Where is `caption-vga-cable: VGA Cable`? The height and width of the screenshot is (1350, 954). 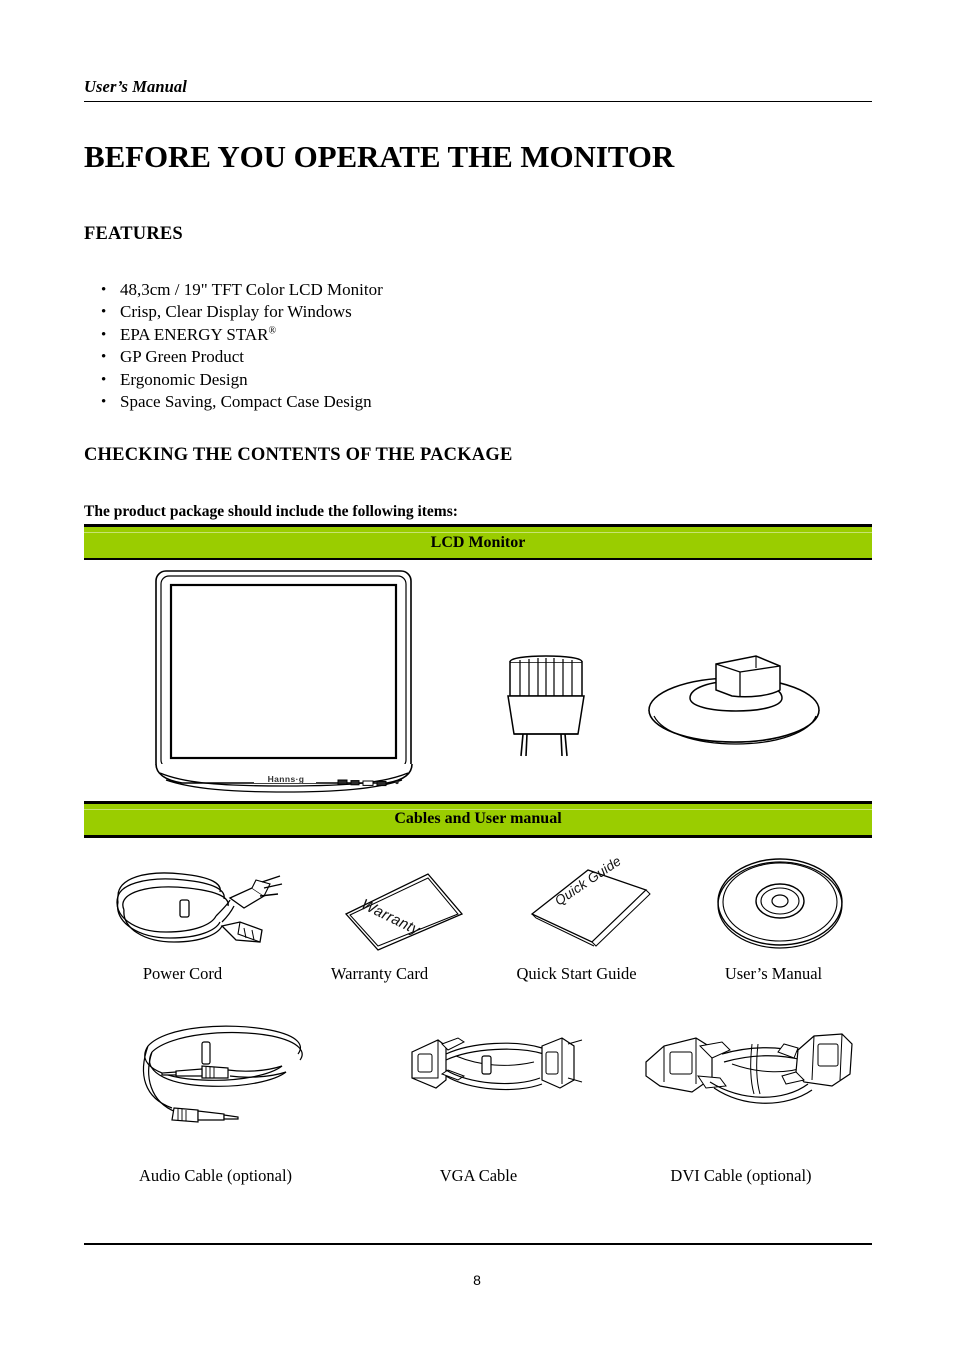 caption-vga-cable: VGA Cable is located at coordinates (478, 1175).